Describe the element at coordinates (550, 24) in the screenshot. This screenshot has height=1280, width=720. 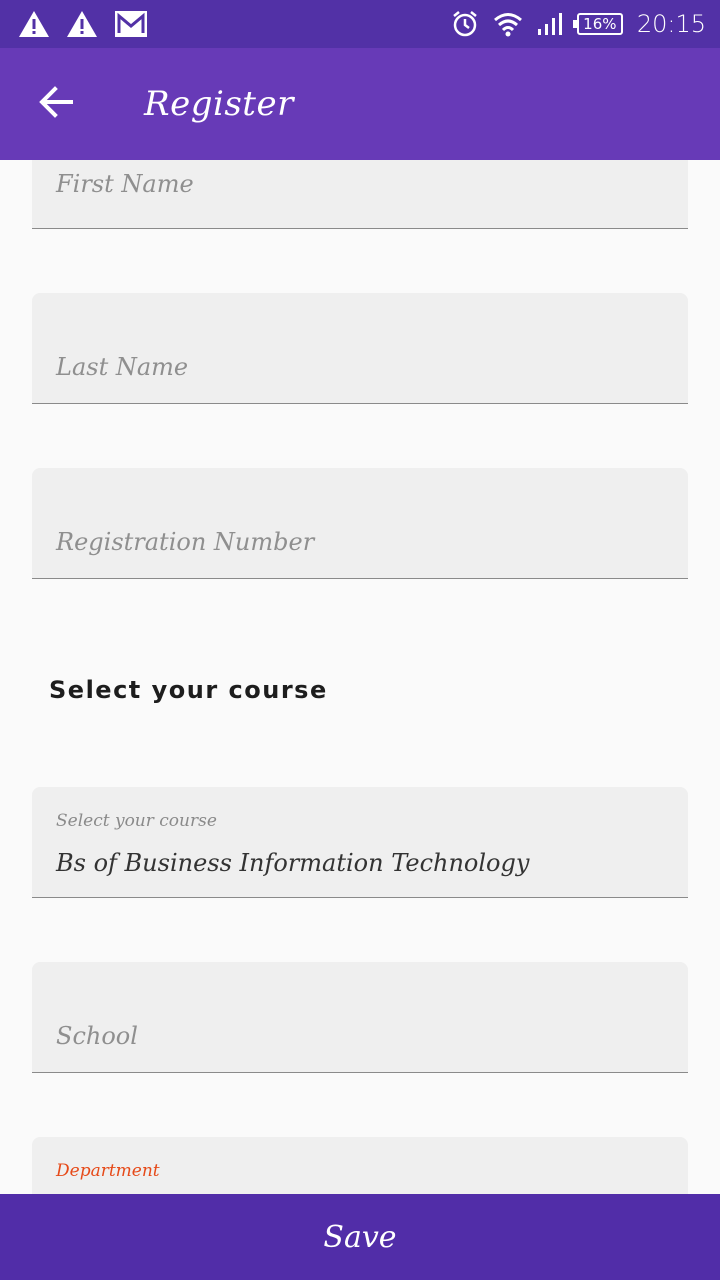
I see `signal-icon` at that location.